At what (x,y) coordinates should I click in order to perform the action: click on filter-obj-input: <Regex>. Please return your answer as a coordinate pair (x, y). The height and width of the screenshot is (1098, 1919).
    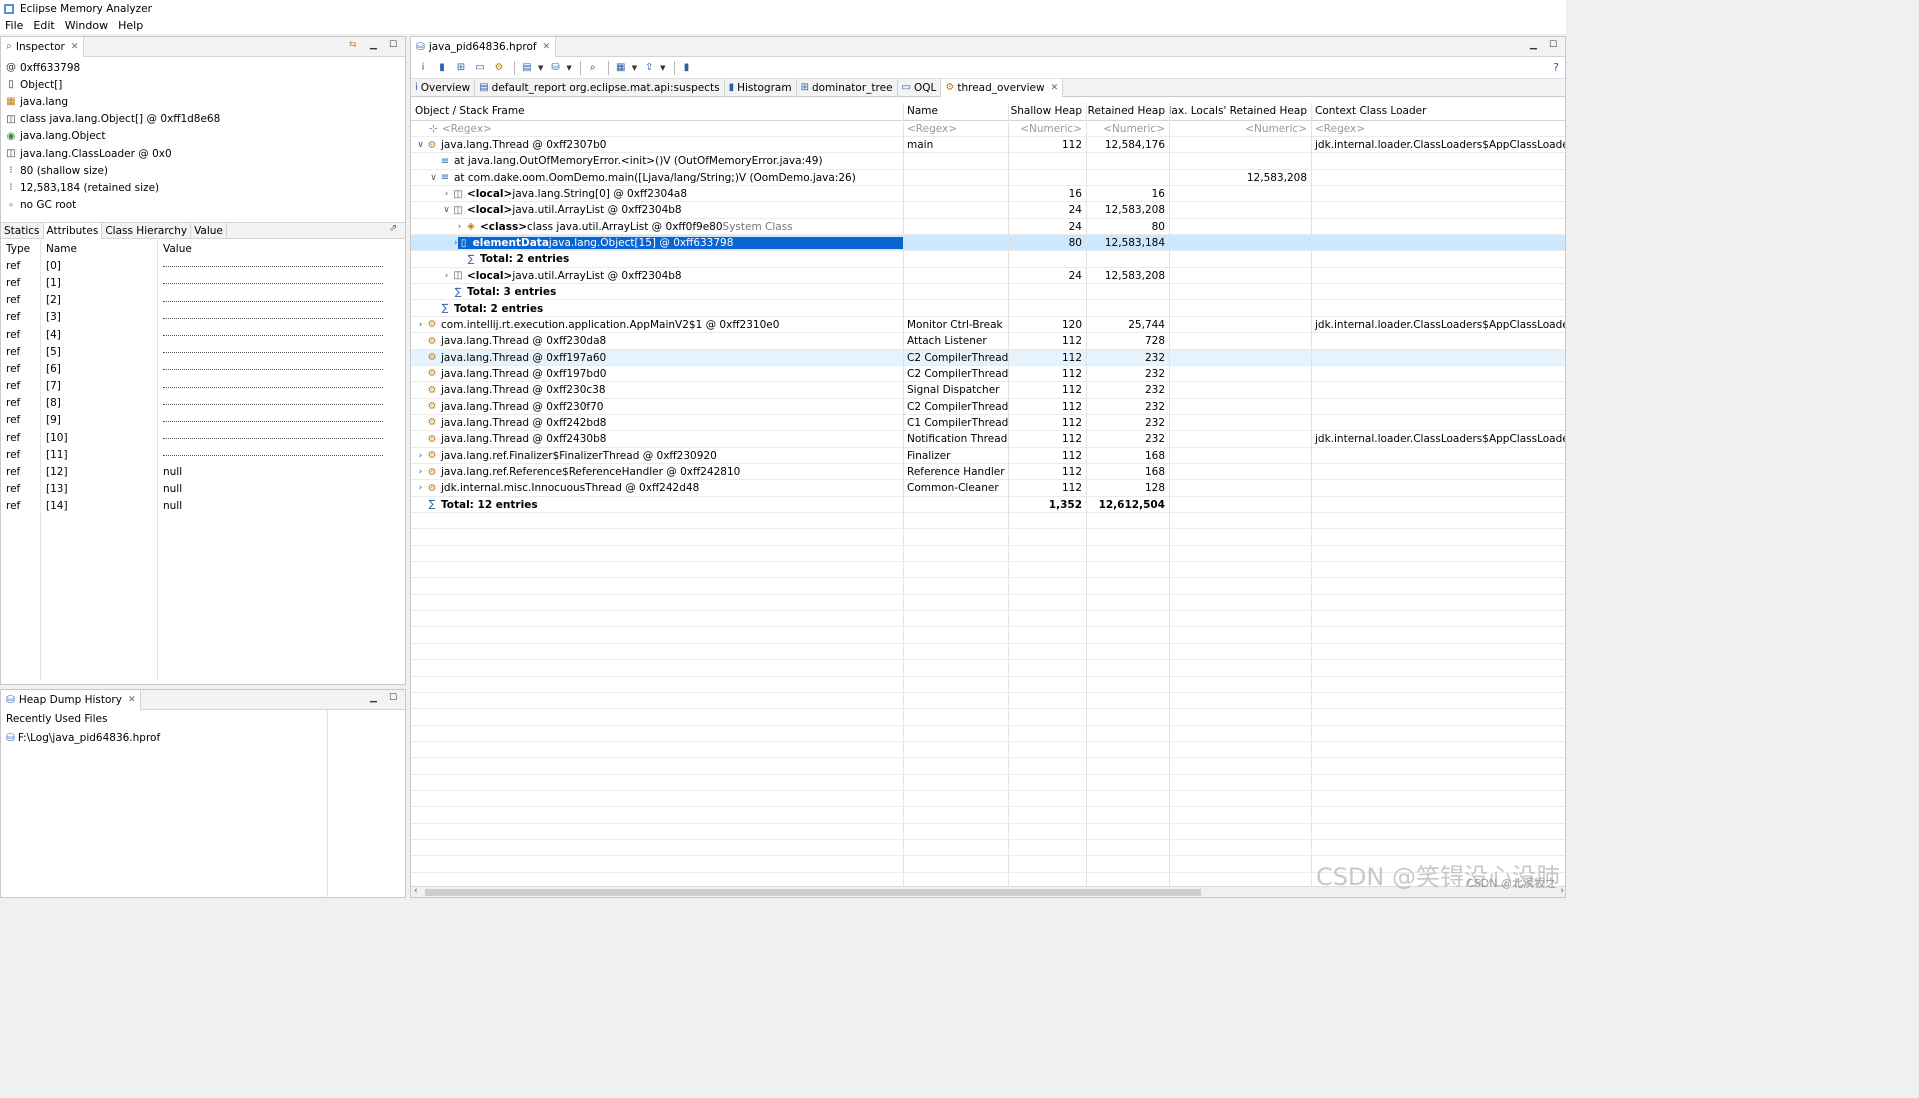
    Looking at the image, I should click on (467, 129).